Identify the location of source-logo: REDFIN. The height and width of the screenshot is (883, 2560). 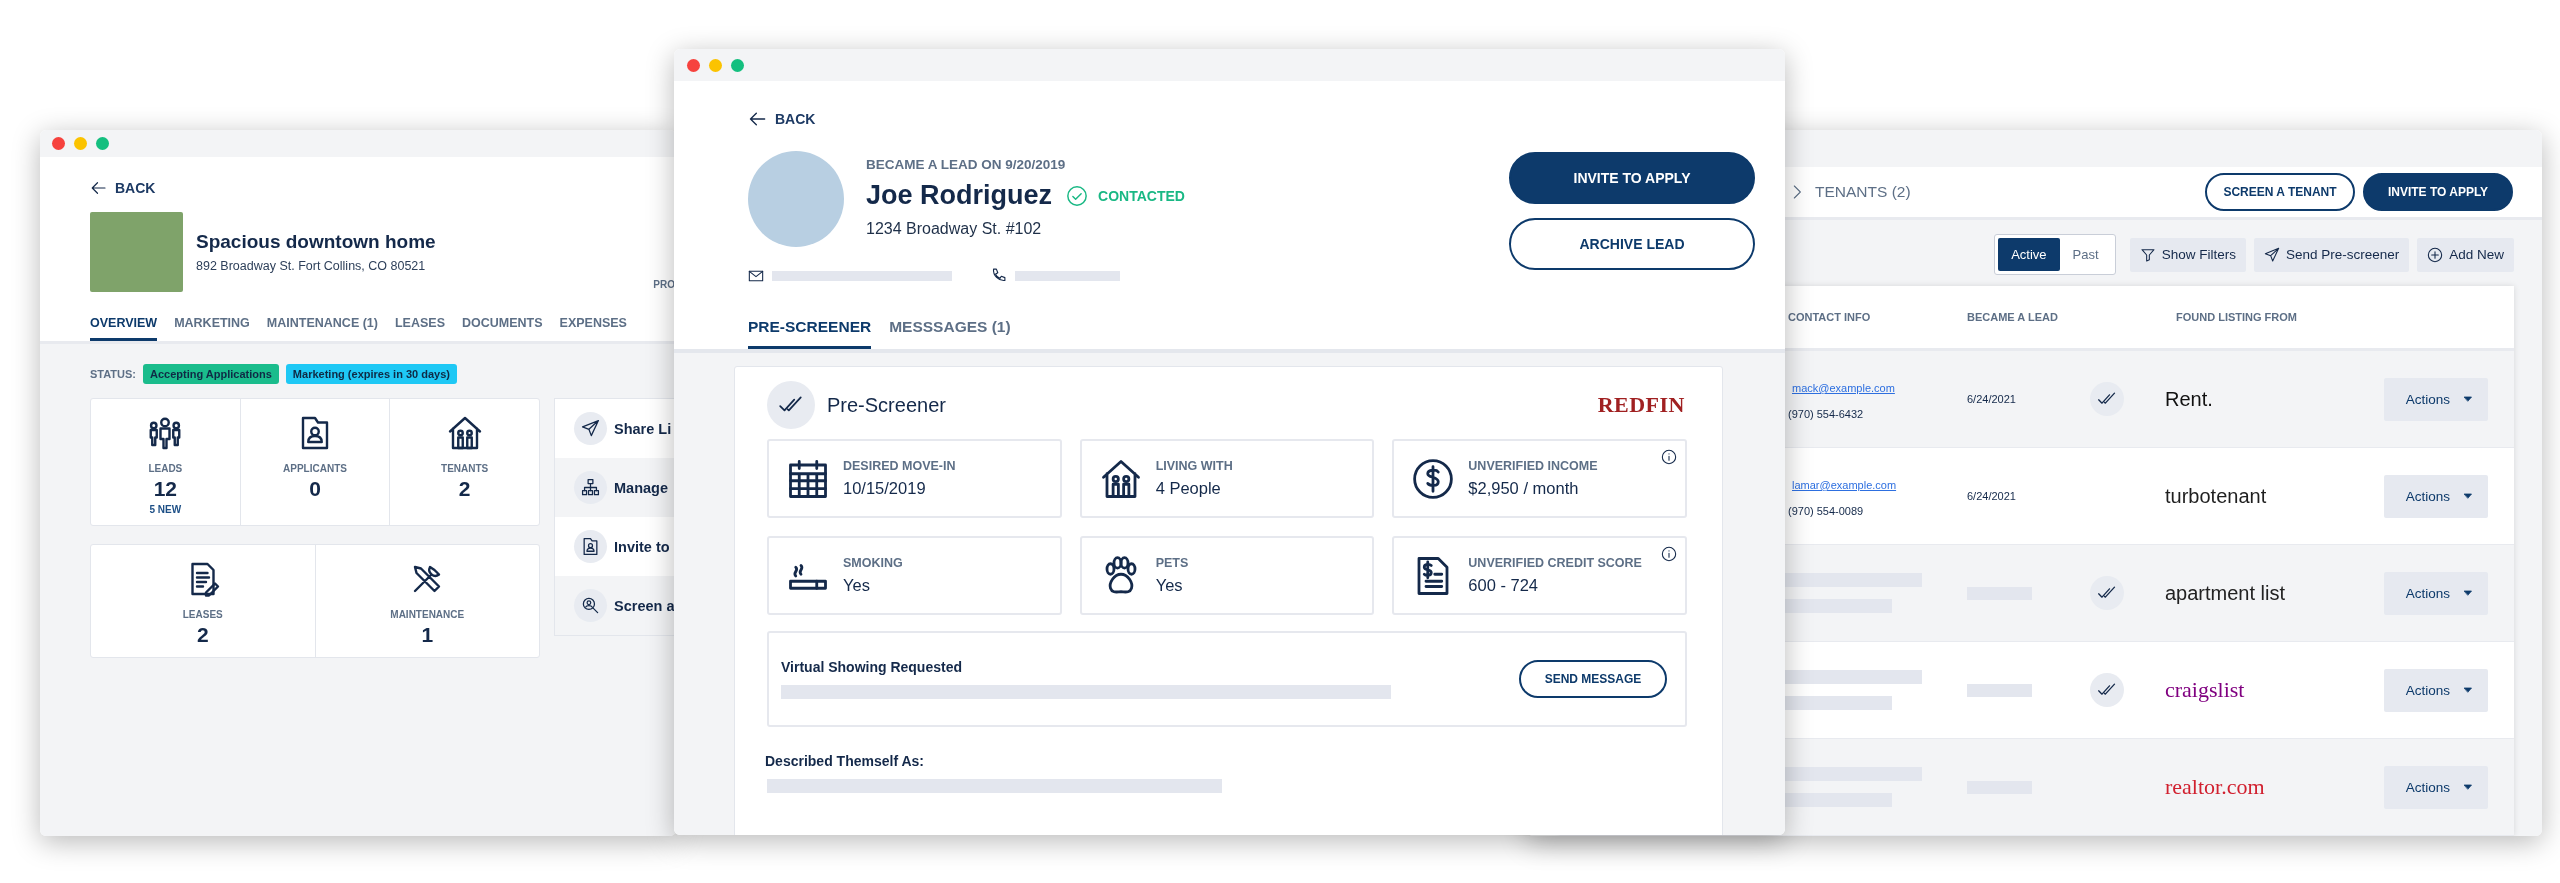
(1641, 405).